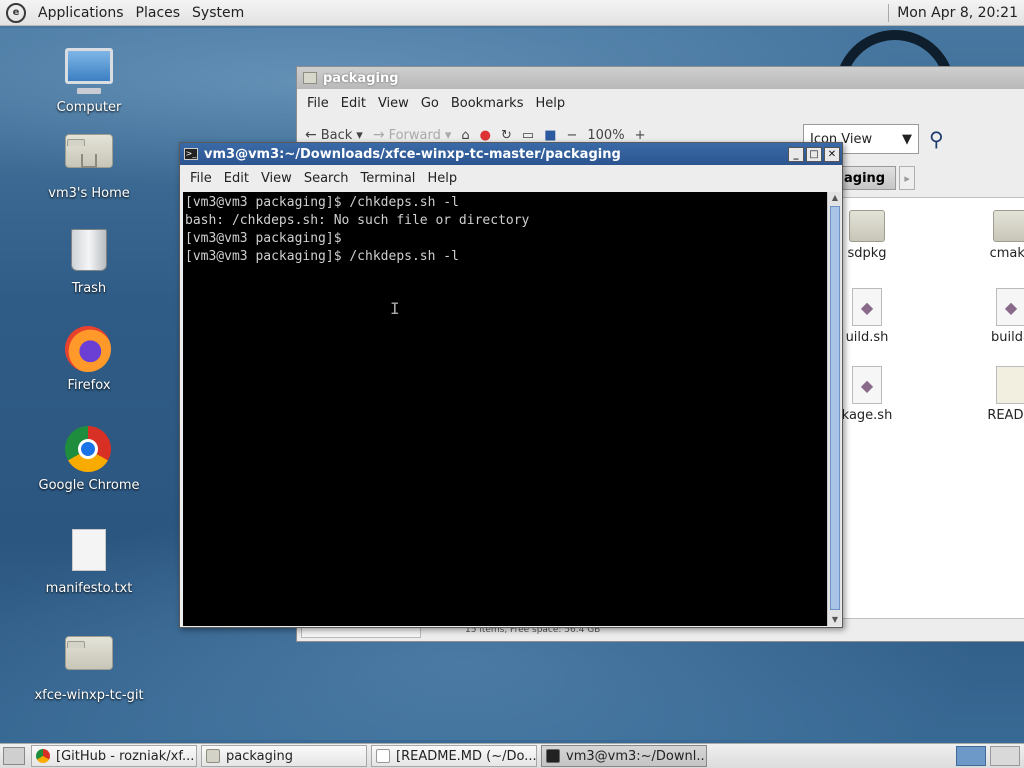 This screenshot has height=768, width=1024. What do you see at coordinates (81, 13) in the screenshot?
I see `menu-applications: Applications` at bounding box center [81, 13].